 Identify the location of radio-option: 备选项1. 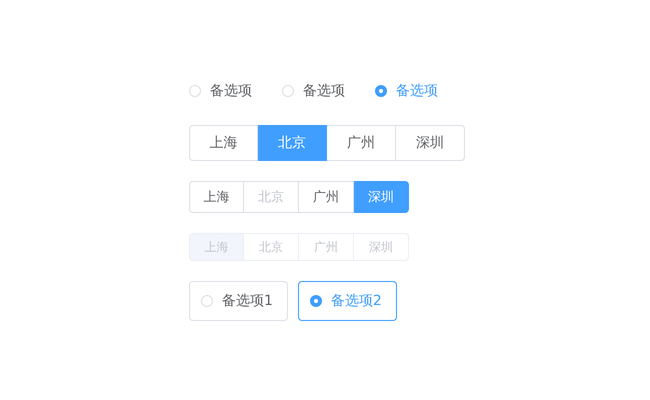
(238, 301).